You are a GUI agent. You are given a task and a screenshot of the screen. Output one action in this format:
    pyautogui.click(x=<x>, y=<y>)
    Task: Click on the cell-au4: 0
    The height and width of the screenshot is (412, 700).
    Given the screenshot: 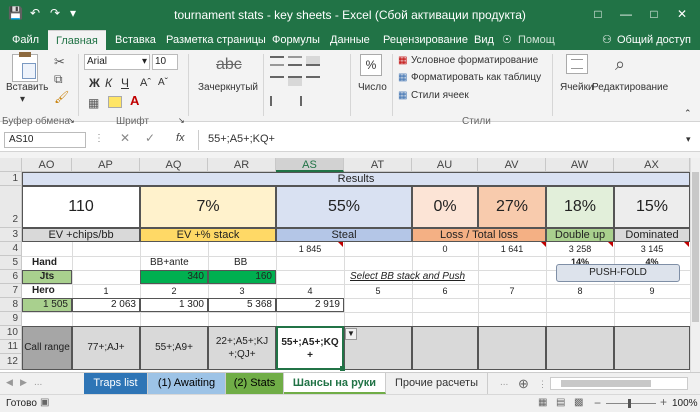 What is the action you would take?
    pyautogui.click(x=445, y=250)
    